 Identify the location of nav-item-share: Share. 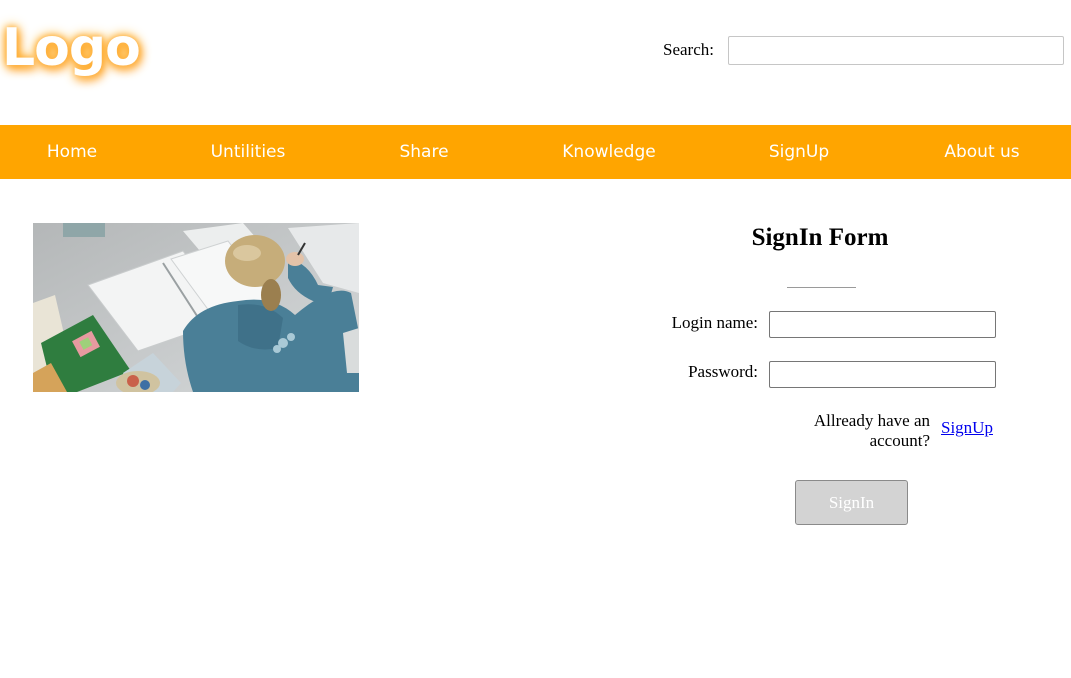
(423, 152).